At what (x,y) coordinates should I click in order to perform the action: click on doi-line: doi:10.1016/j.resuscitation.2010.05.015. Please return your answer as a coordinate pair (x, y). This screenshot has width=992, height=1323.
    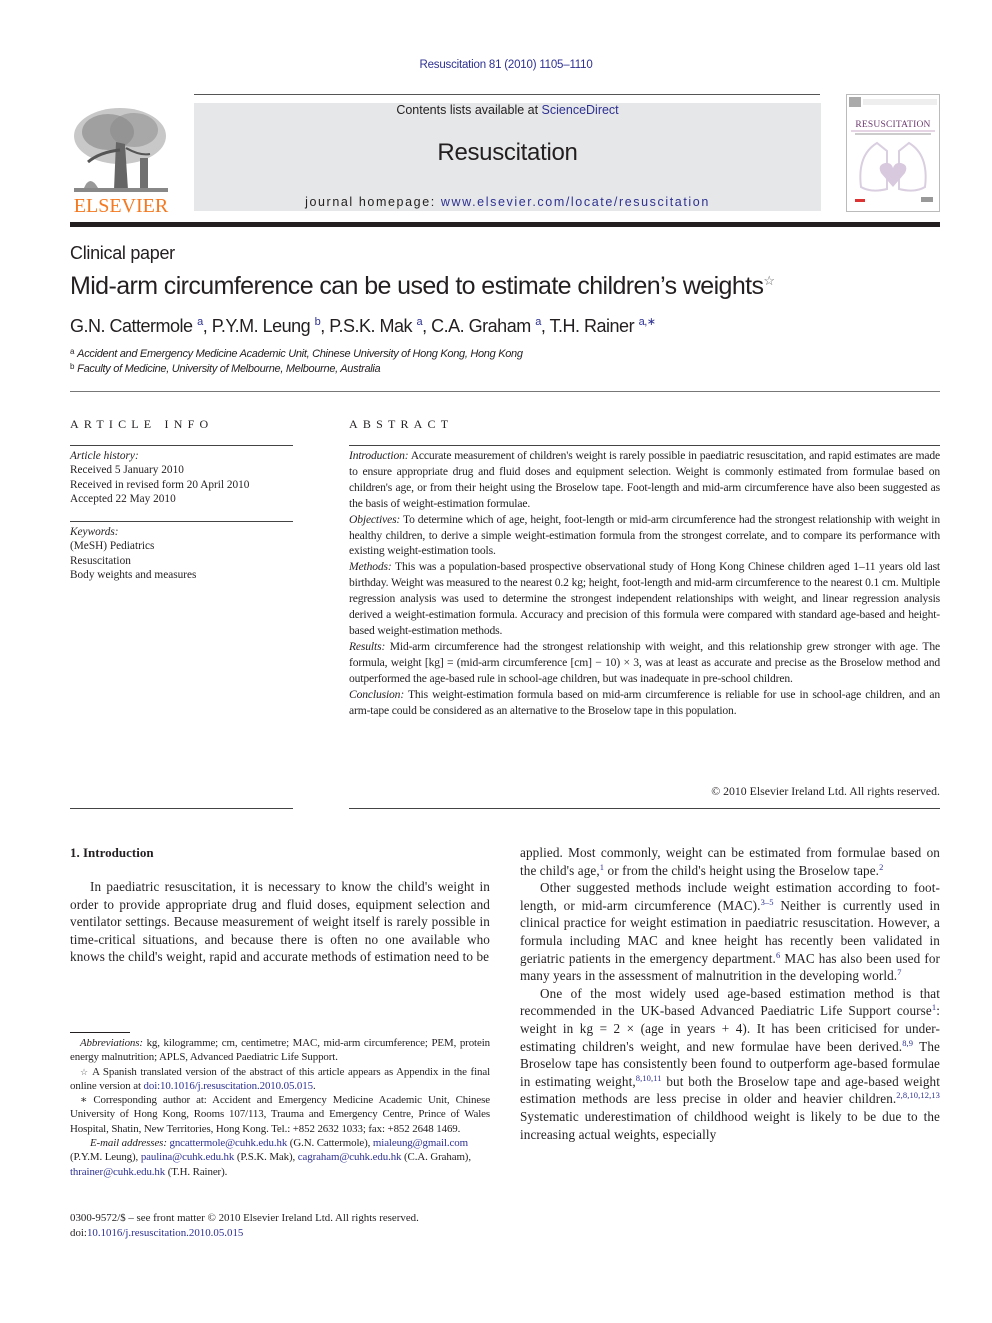
    Looking at the image, I should click on (285, 1233).